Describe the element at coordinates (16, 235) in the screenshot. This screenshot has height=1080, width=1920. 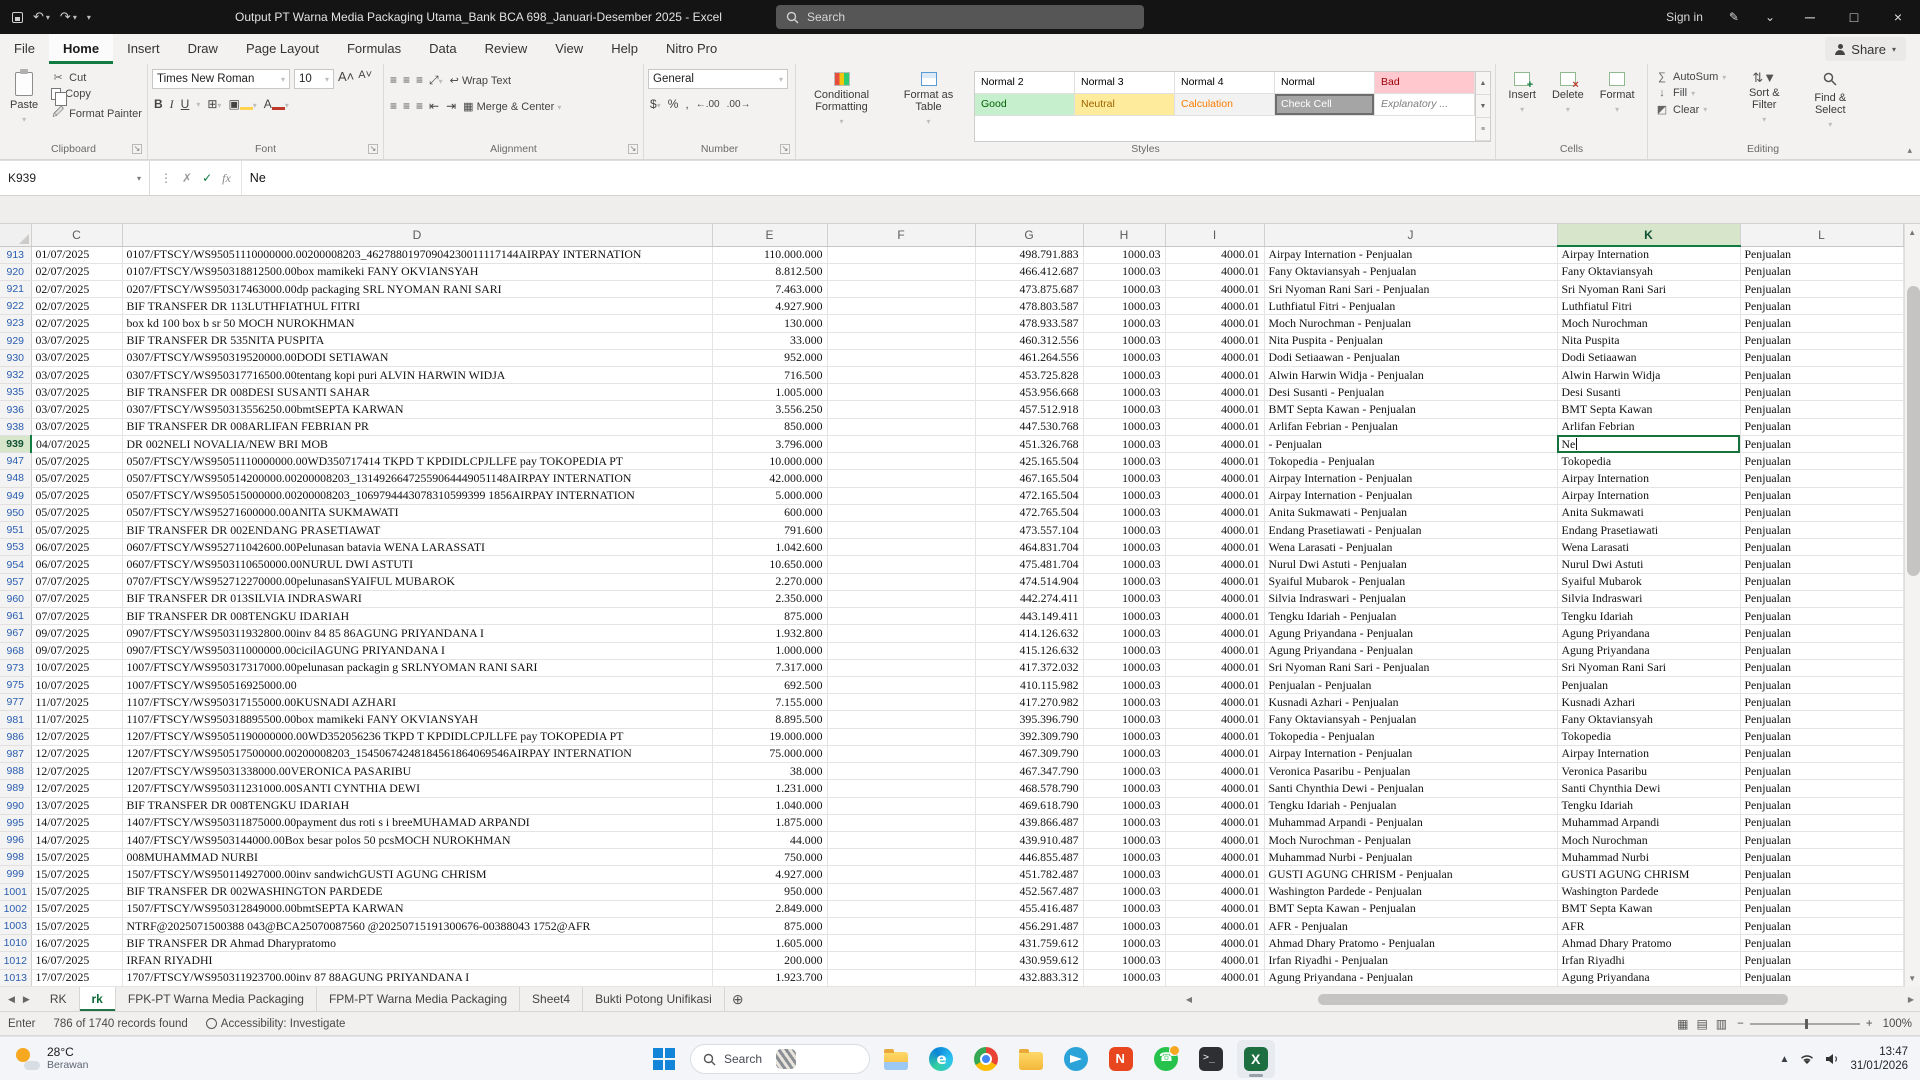
I see `select-all-corner` at that location.